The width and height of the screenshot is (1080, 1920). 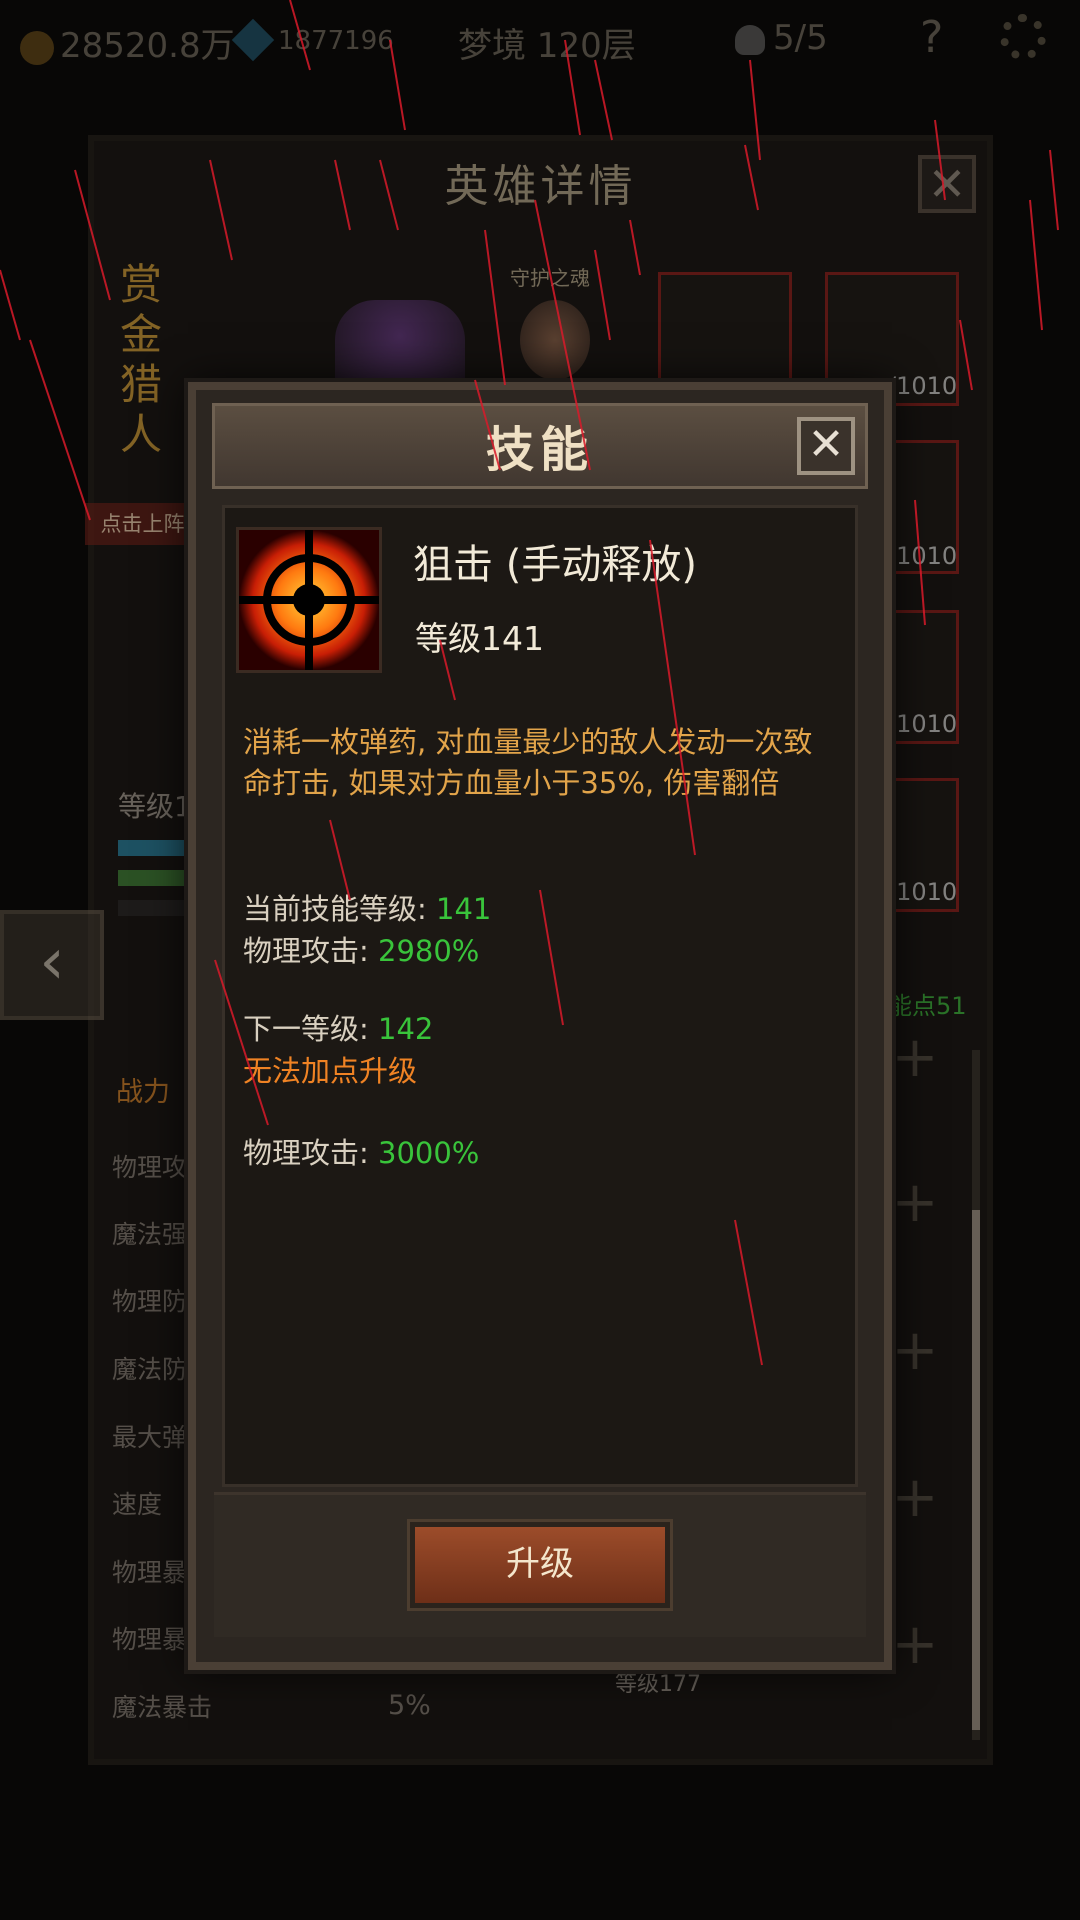 What do you see at coordinates (150, 1369) in the screenshot?
I see `stat-label: 魔法防` at bounding box center [150, 1369].